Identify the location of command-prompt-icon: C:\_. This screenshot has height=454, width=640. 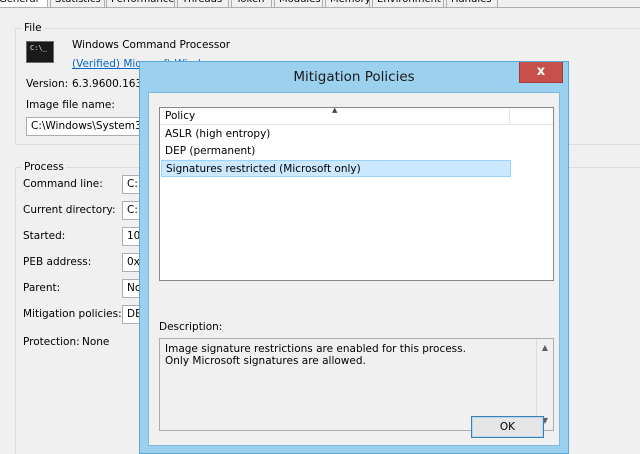
(40, 52).